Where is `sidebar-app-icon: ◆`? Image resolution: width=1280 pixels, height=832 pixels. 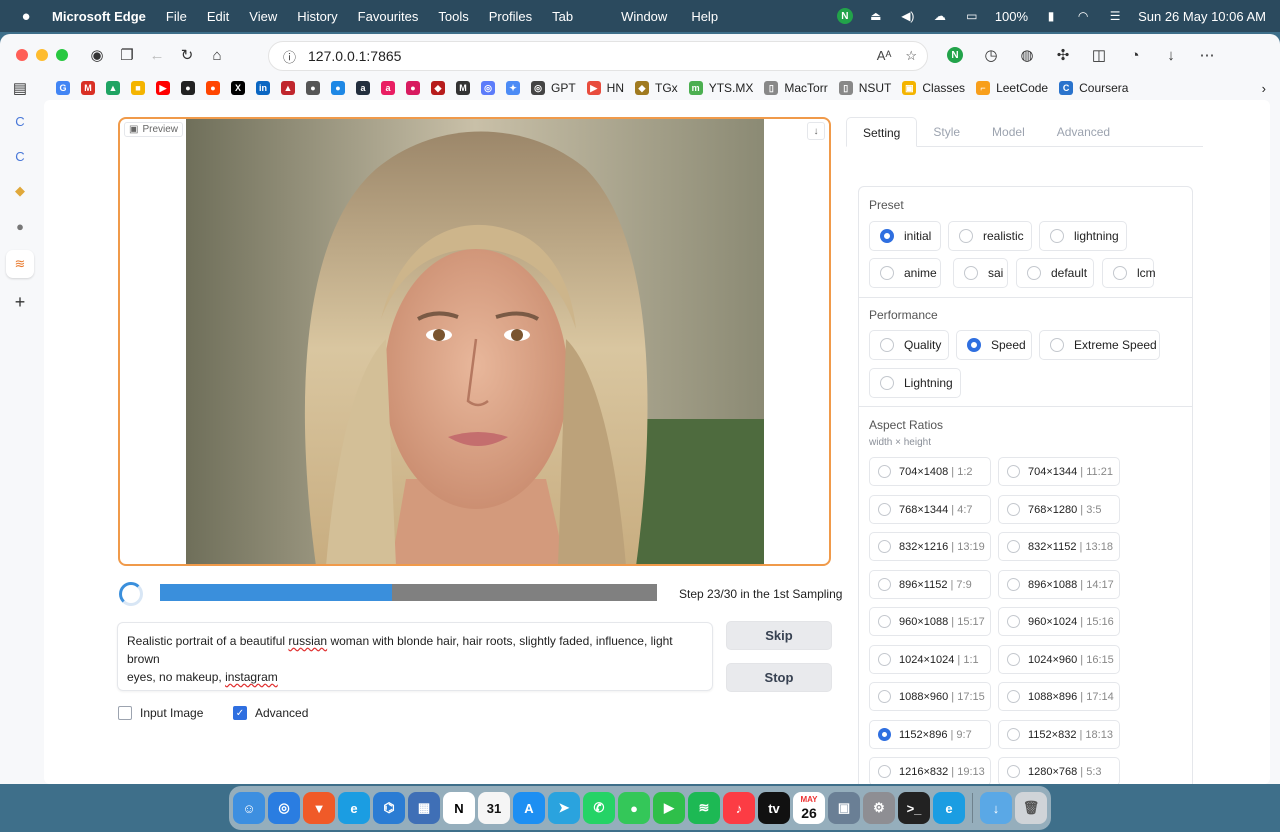 sidebar-app-icon: ◆ is located at coordinates (20, 191).